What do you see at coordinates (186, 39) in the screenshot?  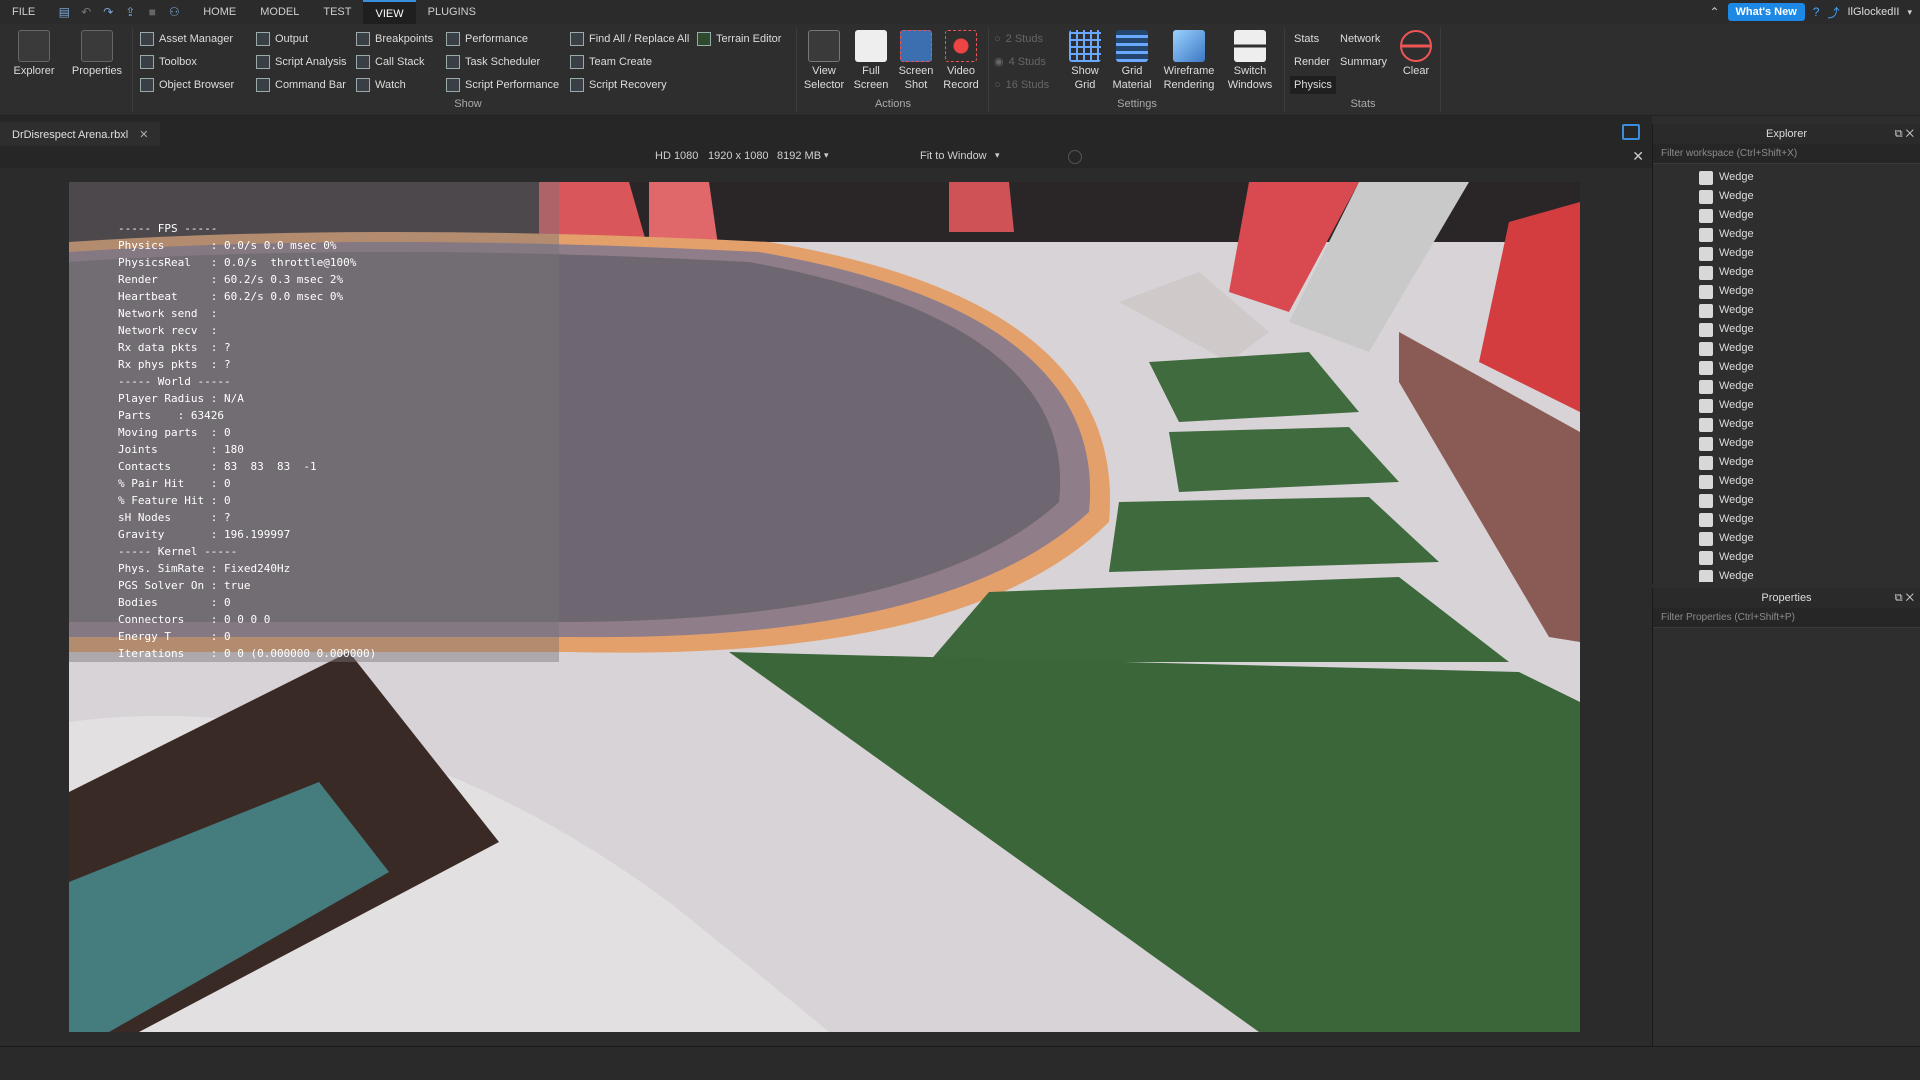 I see `asset-manager-button: Asset Manager` at bounding box center [186, 39].